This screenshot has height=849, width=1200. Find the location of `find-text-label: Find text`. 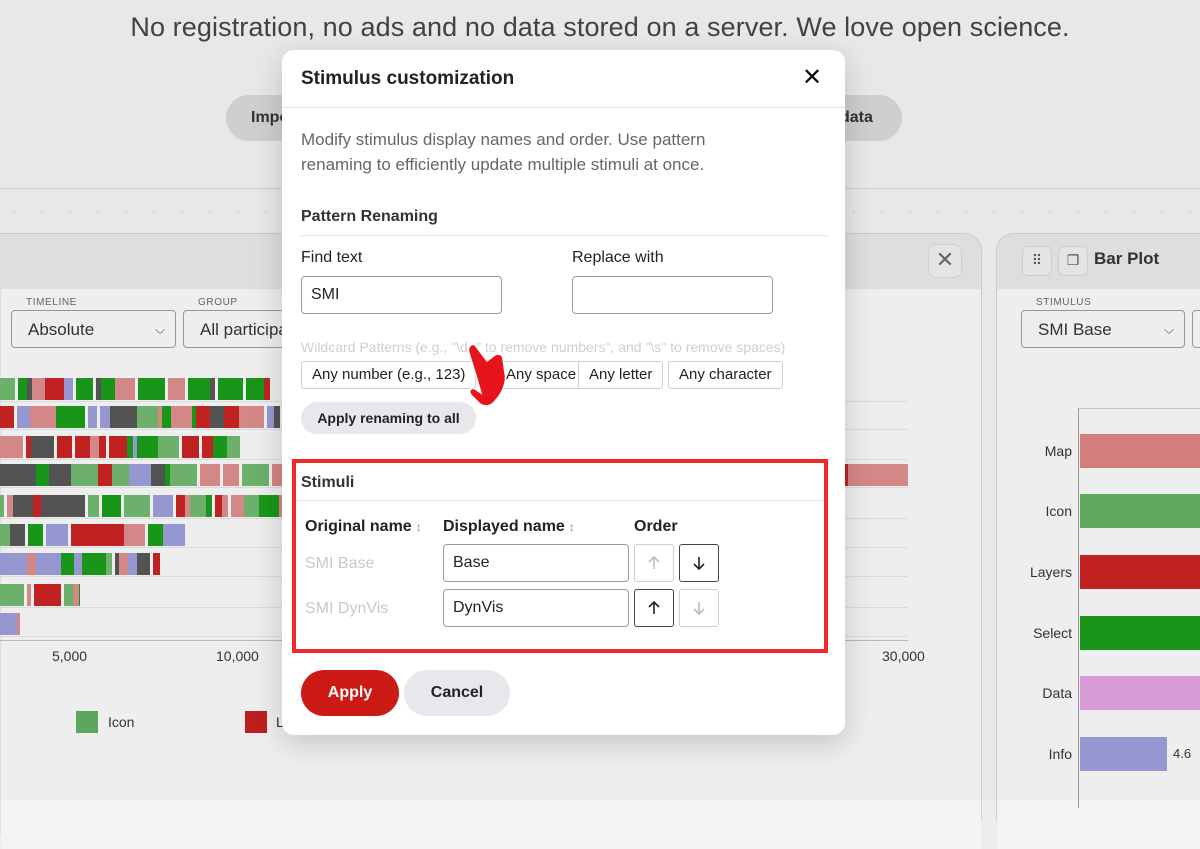

find-text-label: Find text is located at coordinates (332, 257).